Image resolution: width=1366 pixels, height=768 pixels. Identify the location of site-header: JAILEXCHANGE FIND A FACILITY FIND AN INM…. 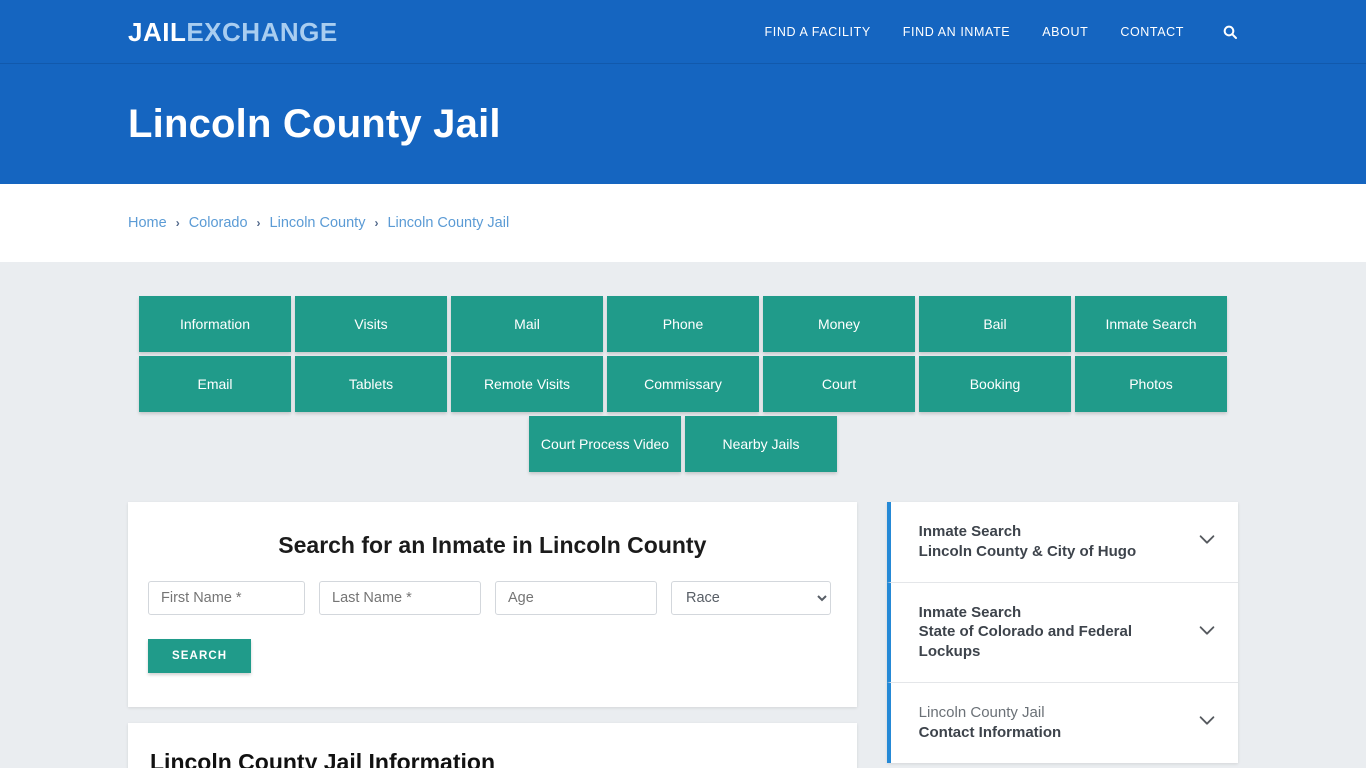
(683, 32).